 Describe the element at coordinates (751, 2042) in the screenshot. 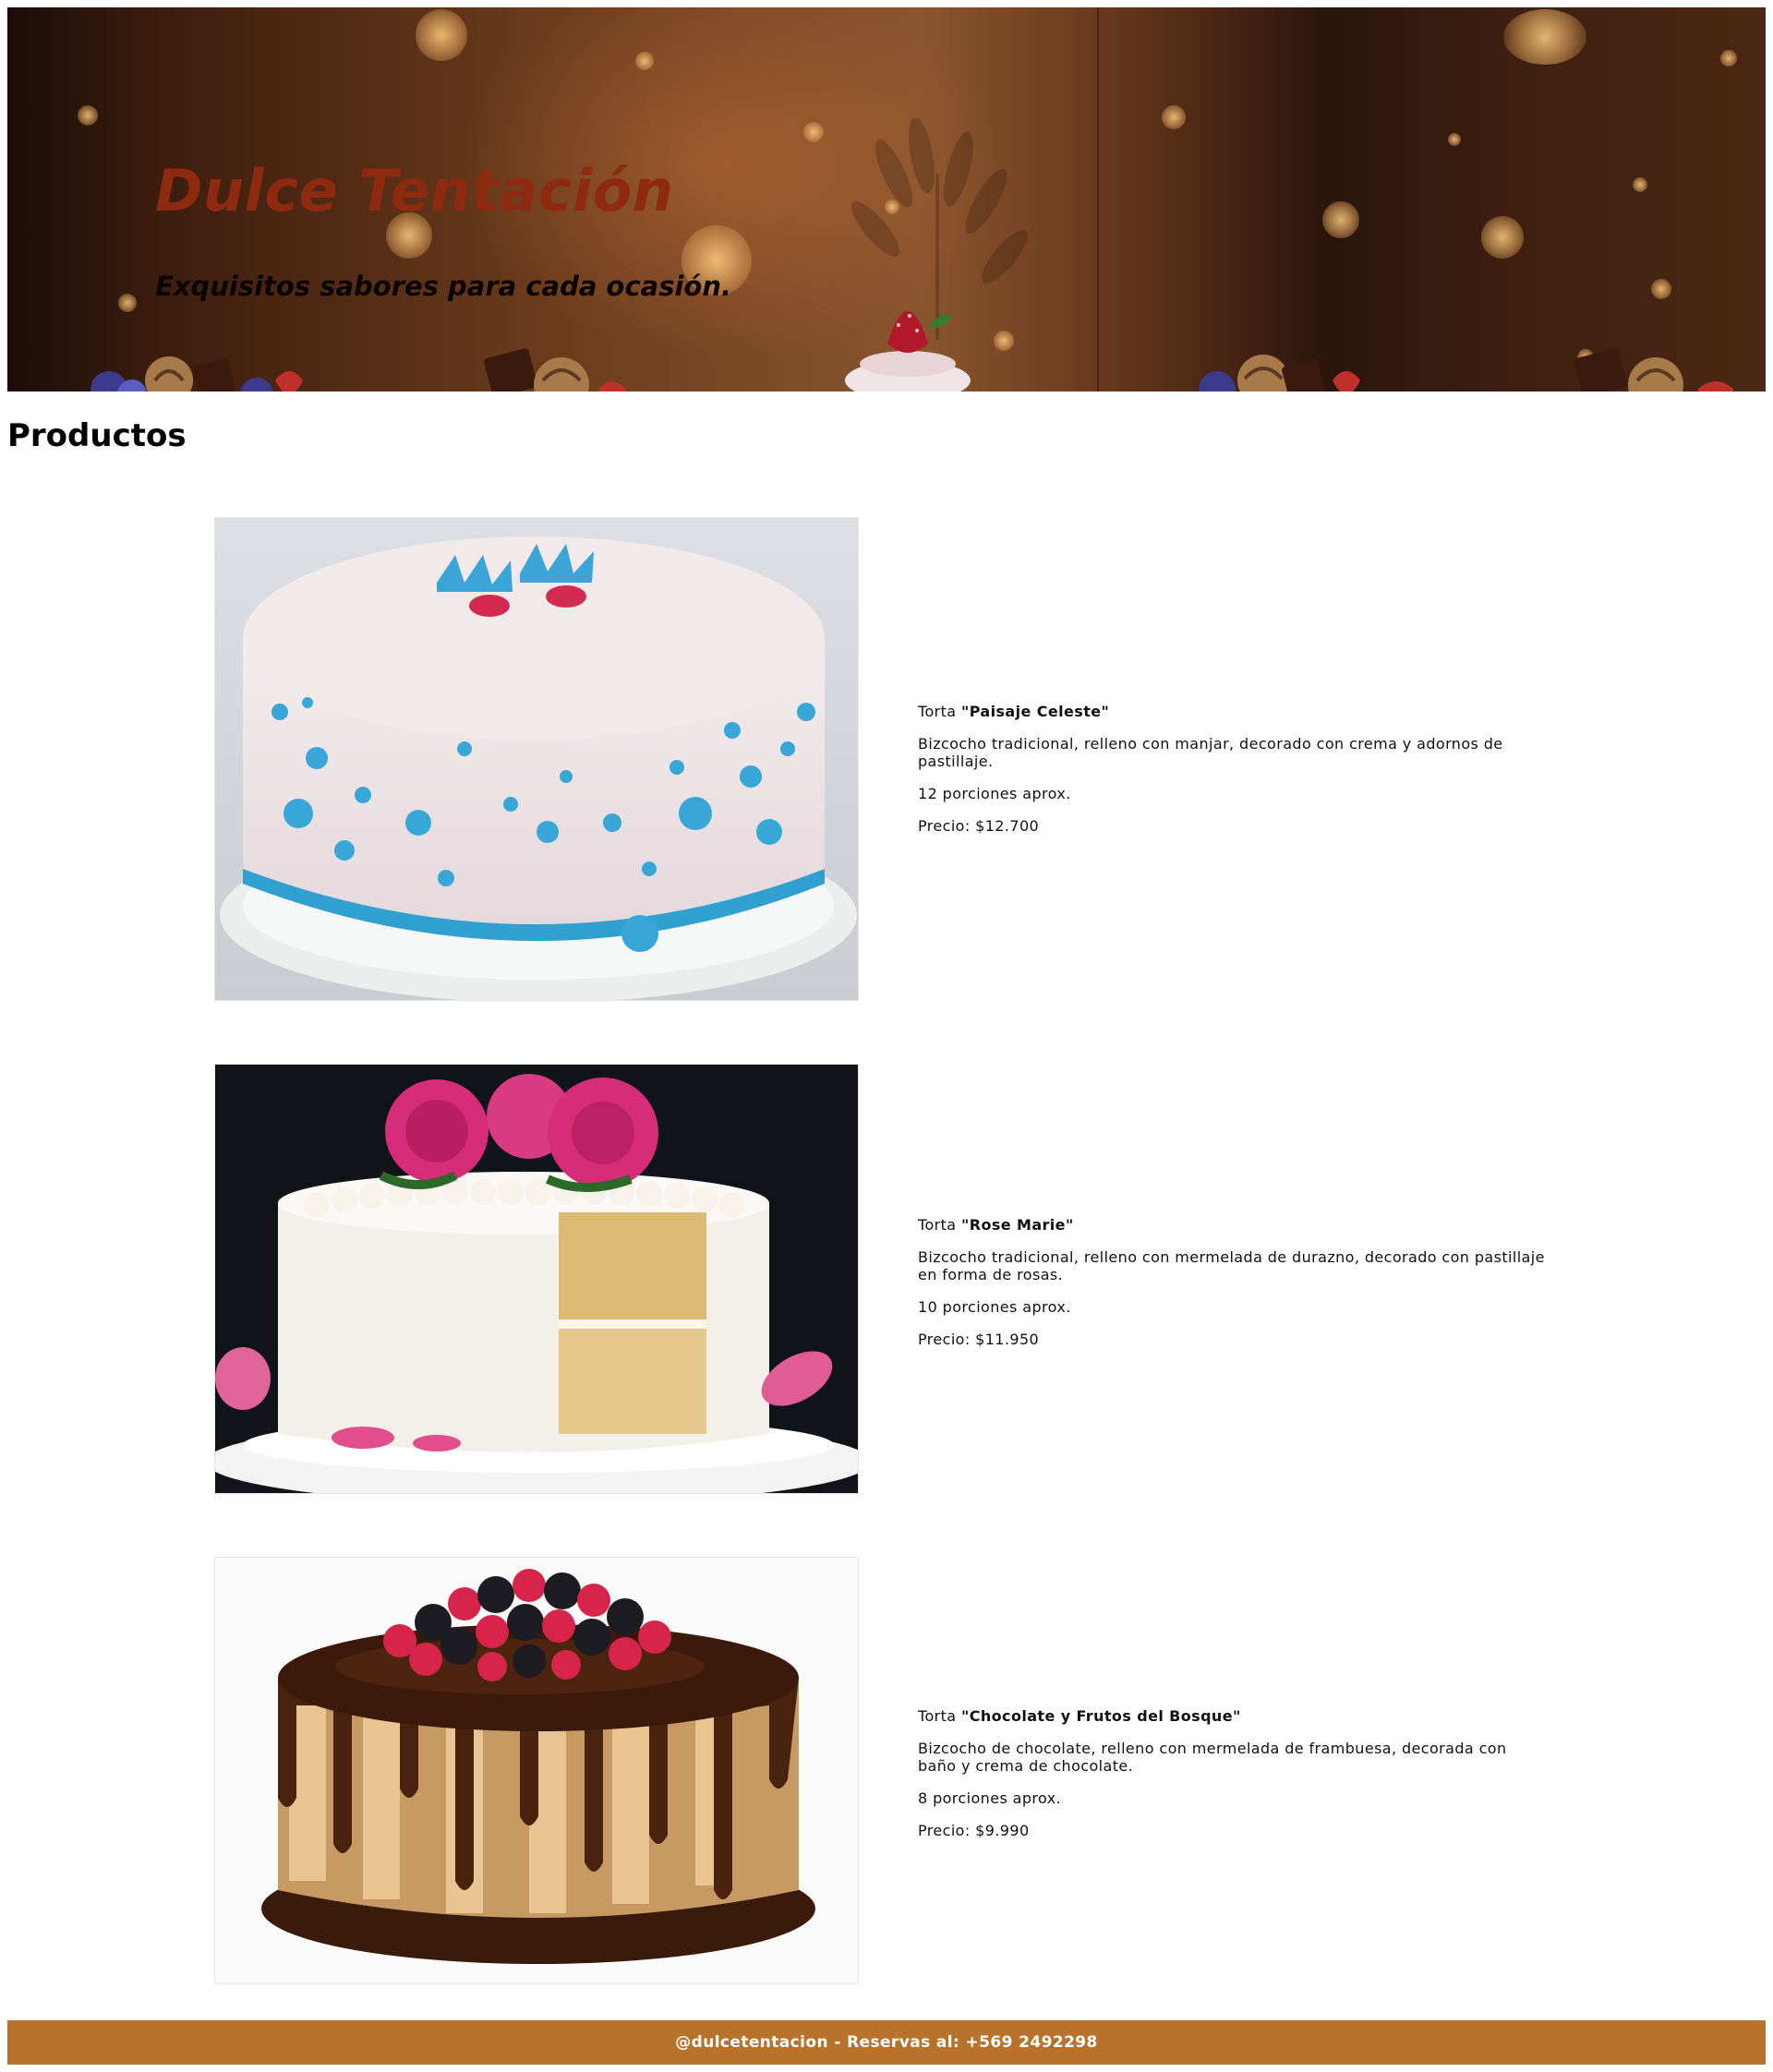

I see `instagram-handle: @dulcetentacion` at that location.